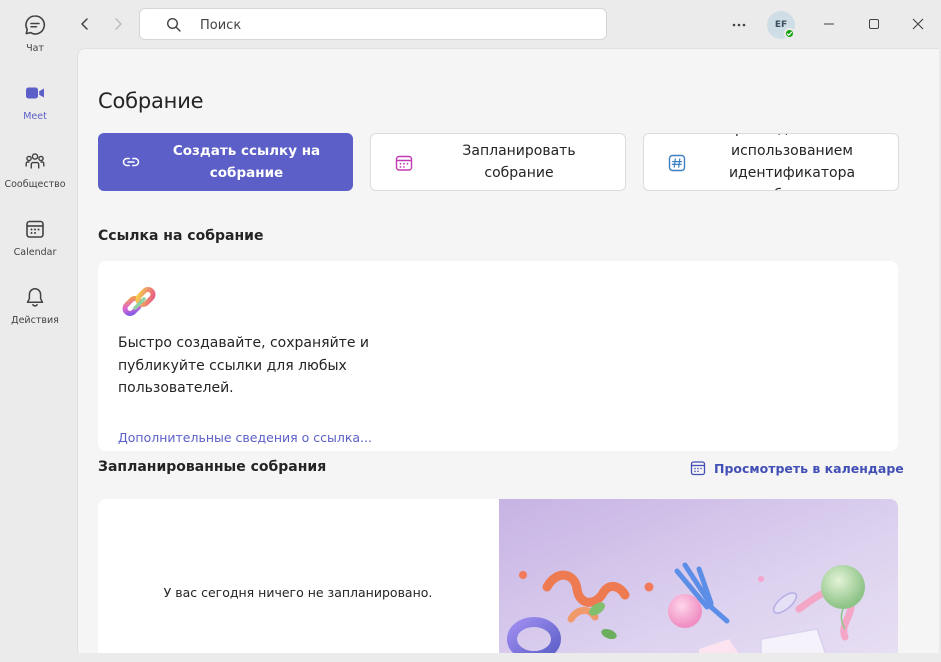 This screenshot has height=662, width=941. Describe the element at coordinates (35, 184) in the screenshot. I see `rail-item-label: Сообщество` at that location.